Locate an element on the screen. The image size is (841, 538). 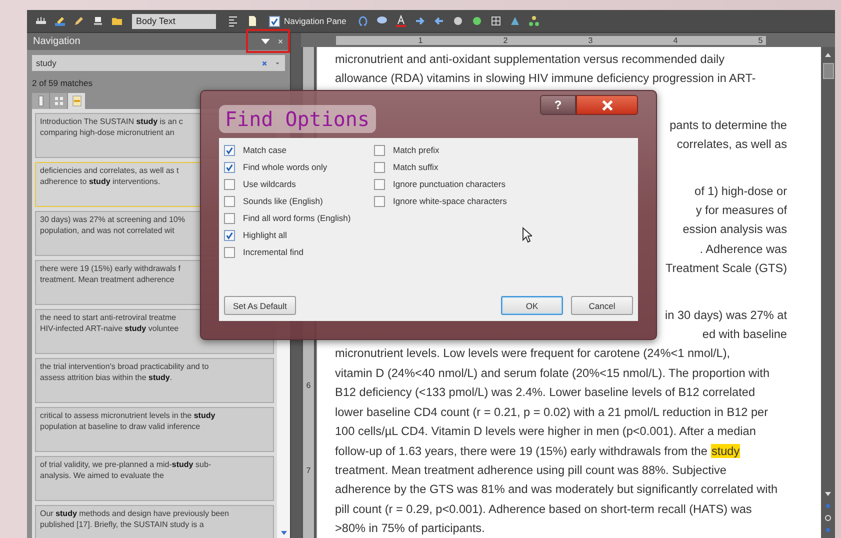
document-text: B12 deficiency (<133 pmol/L) was 2.4%. Lower baseline levels of B12 correlated is located at coordinates (545, 392).